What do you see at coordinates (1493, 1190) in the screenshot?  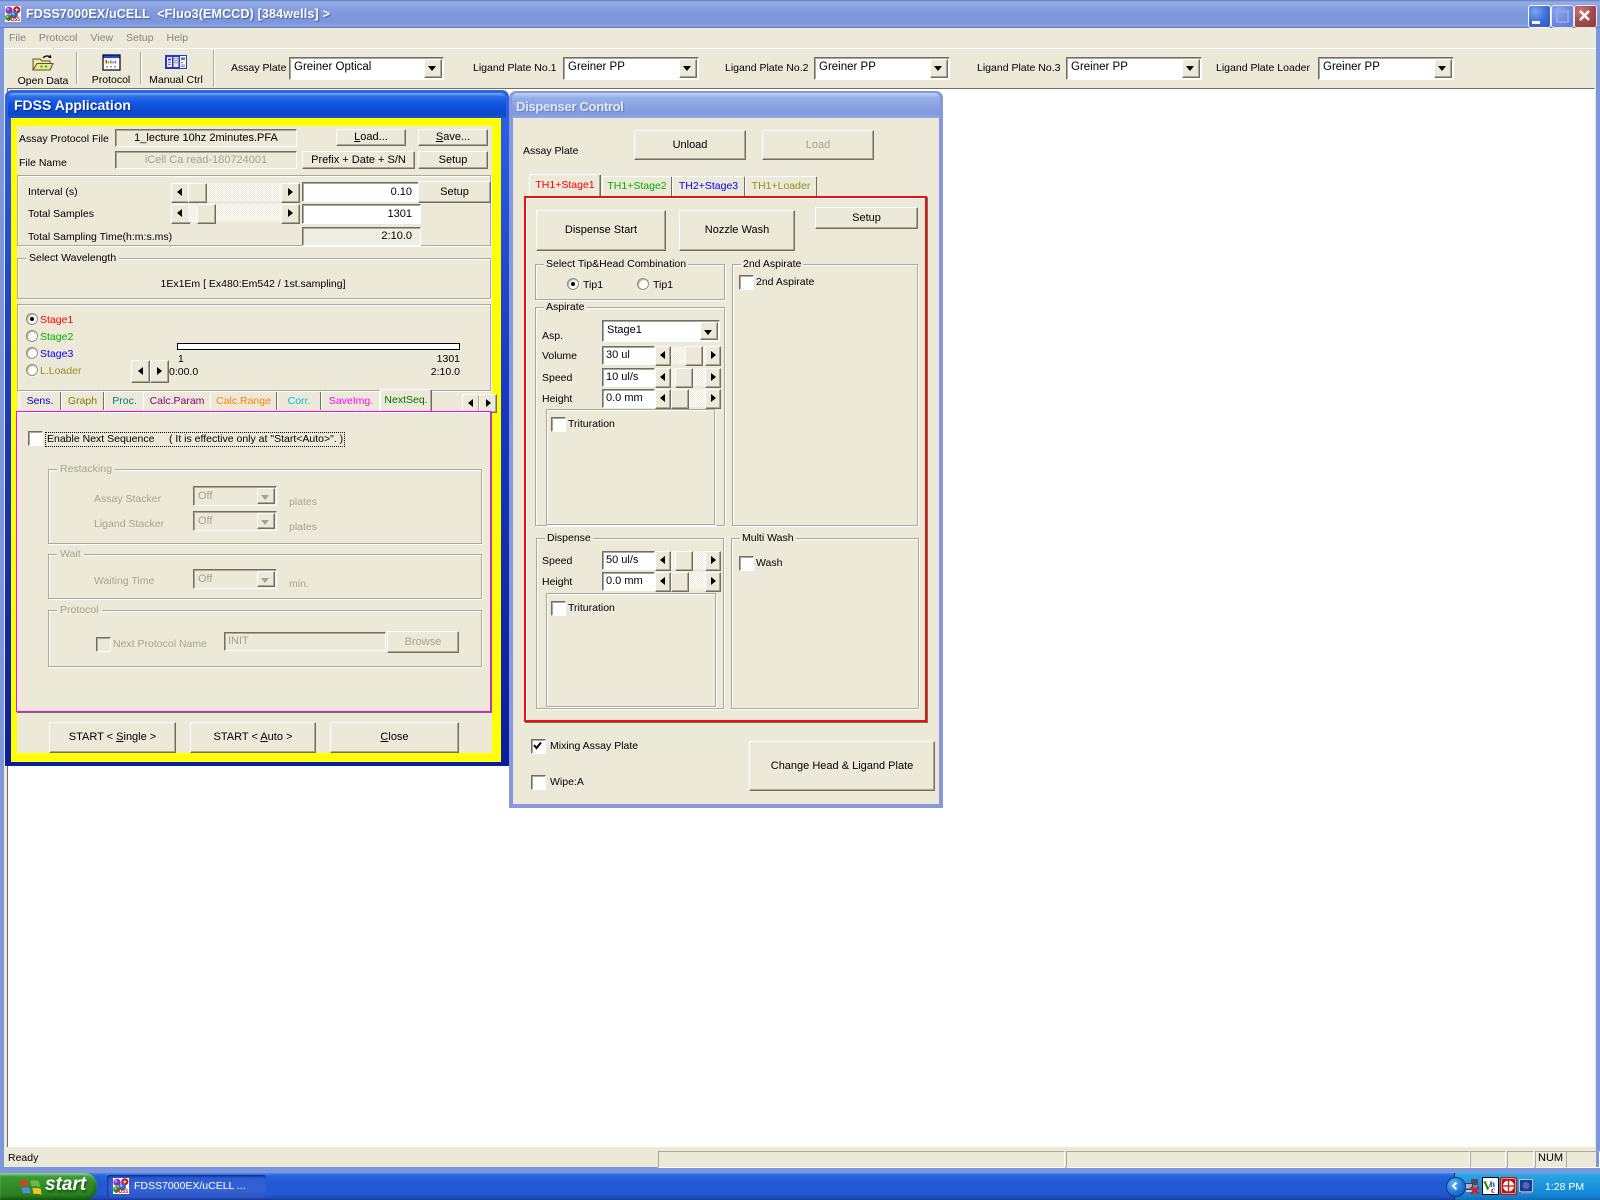 I see `svg-text: c` at bounding box center [1493, 1190].